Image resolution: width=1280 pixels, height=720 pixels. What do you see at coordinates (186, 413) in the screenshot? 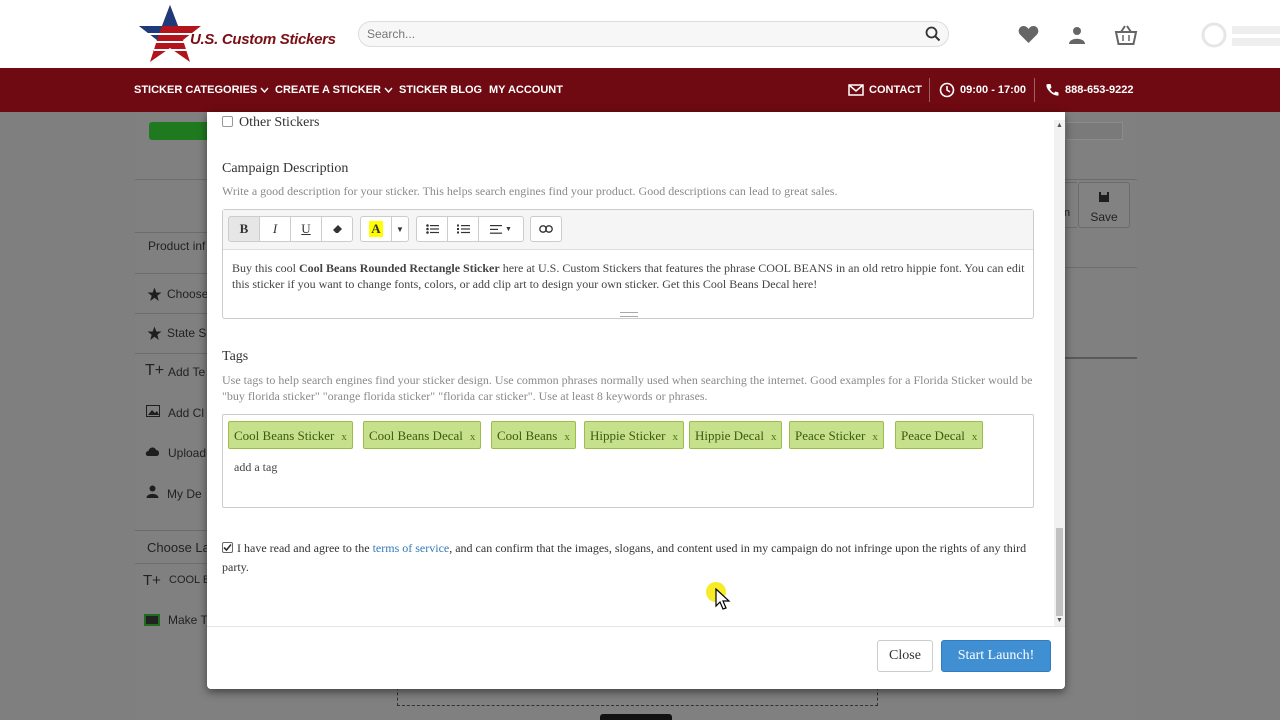
I see `sidebar-add-clipart: Add Cl` at bounding box center [186, 413].